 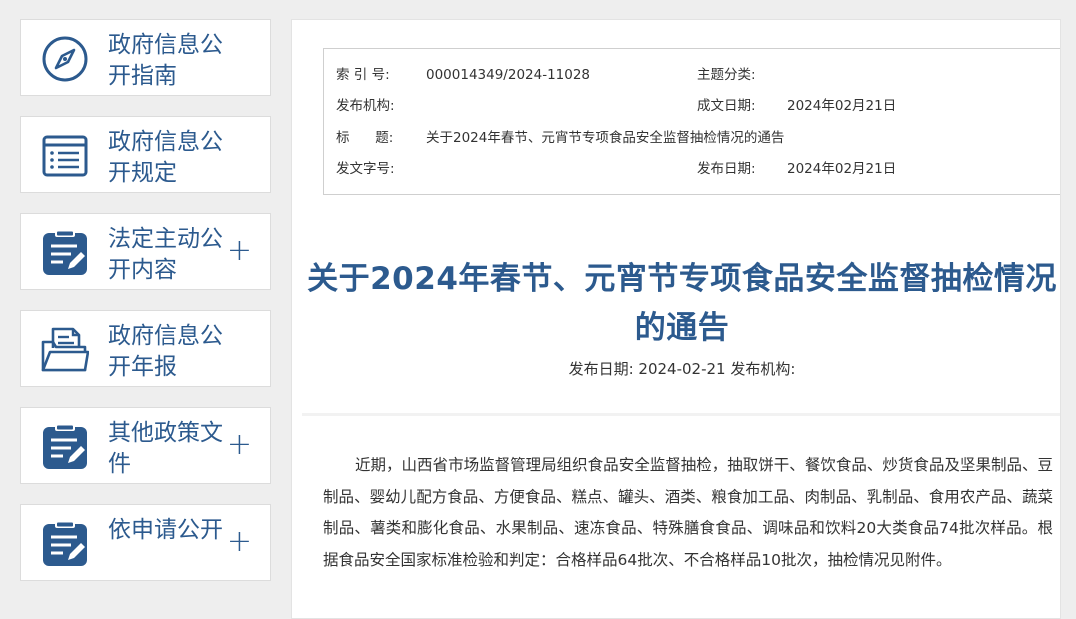 What do you see at coordinates (65, 156) in the screenshot?
I see `list-document-icon` at bounding box center [65, 156].